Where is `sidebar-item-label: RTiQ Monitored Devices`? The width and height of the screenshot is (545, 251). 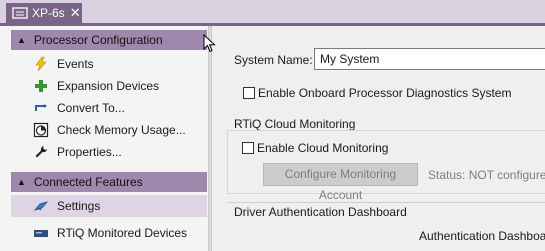 sidebar-item-label: RTiQ Monitored Devices is located at coordinates (122, 233).